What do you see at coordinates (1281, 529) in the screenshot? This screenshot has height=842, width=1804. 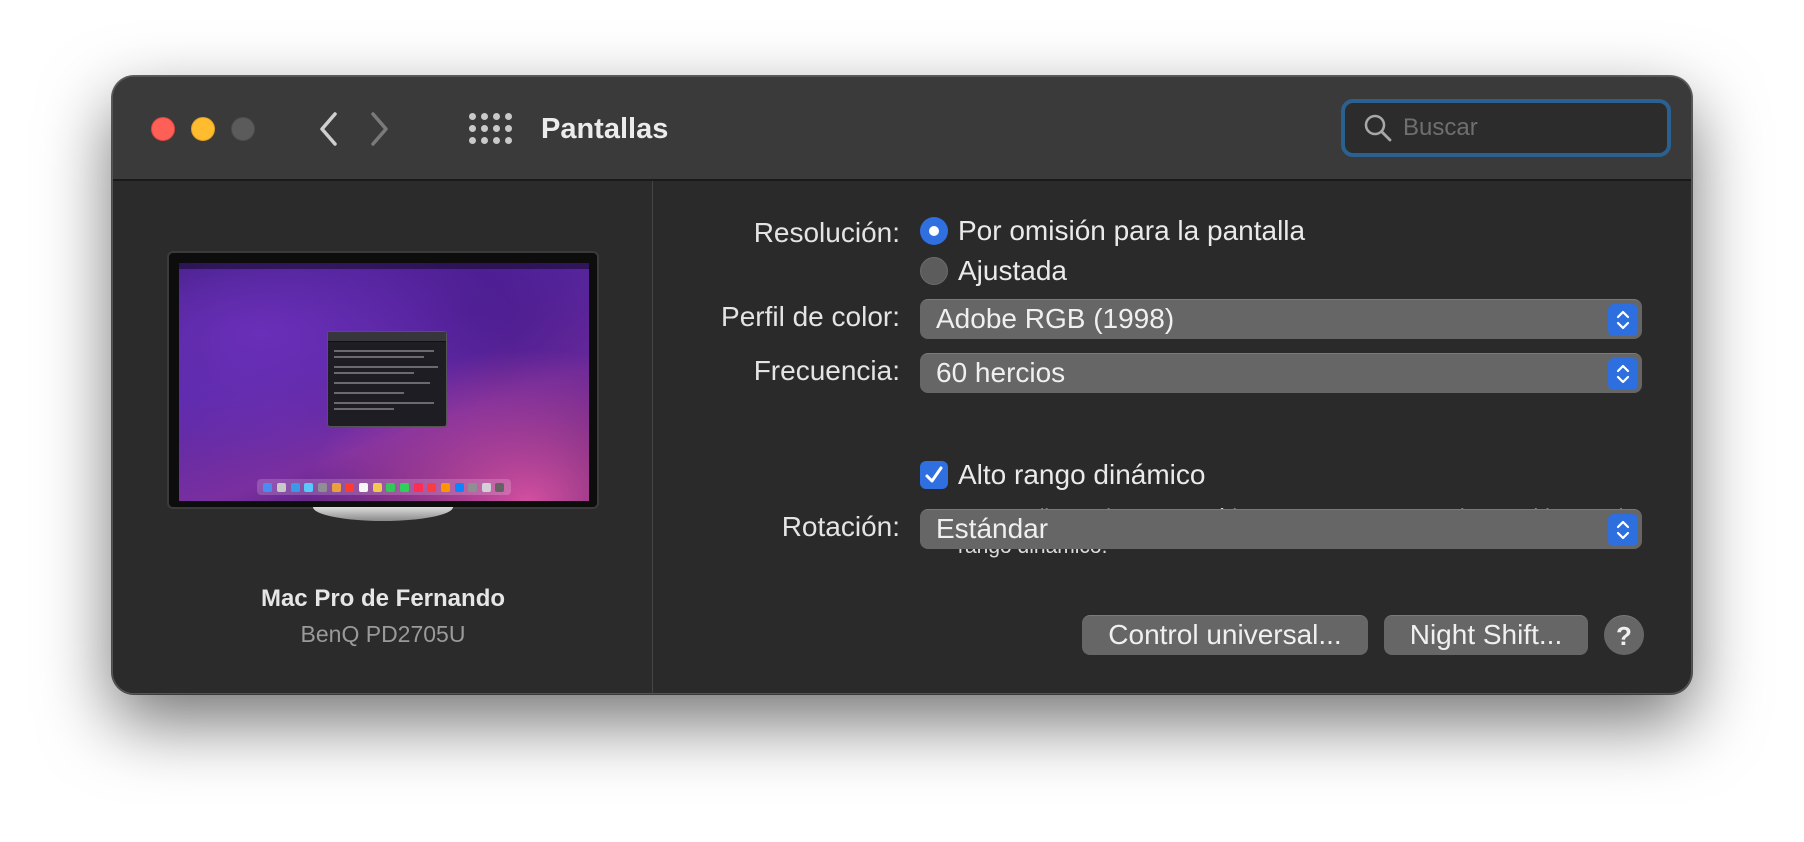 I see `rotation-popup: Estándar` at bounding box center [1281, 529].